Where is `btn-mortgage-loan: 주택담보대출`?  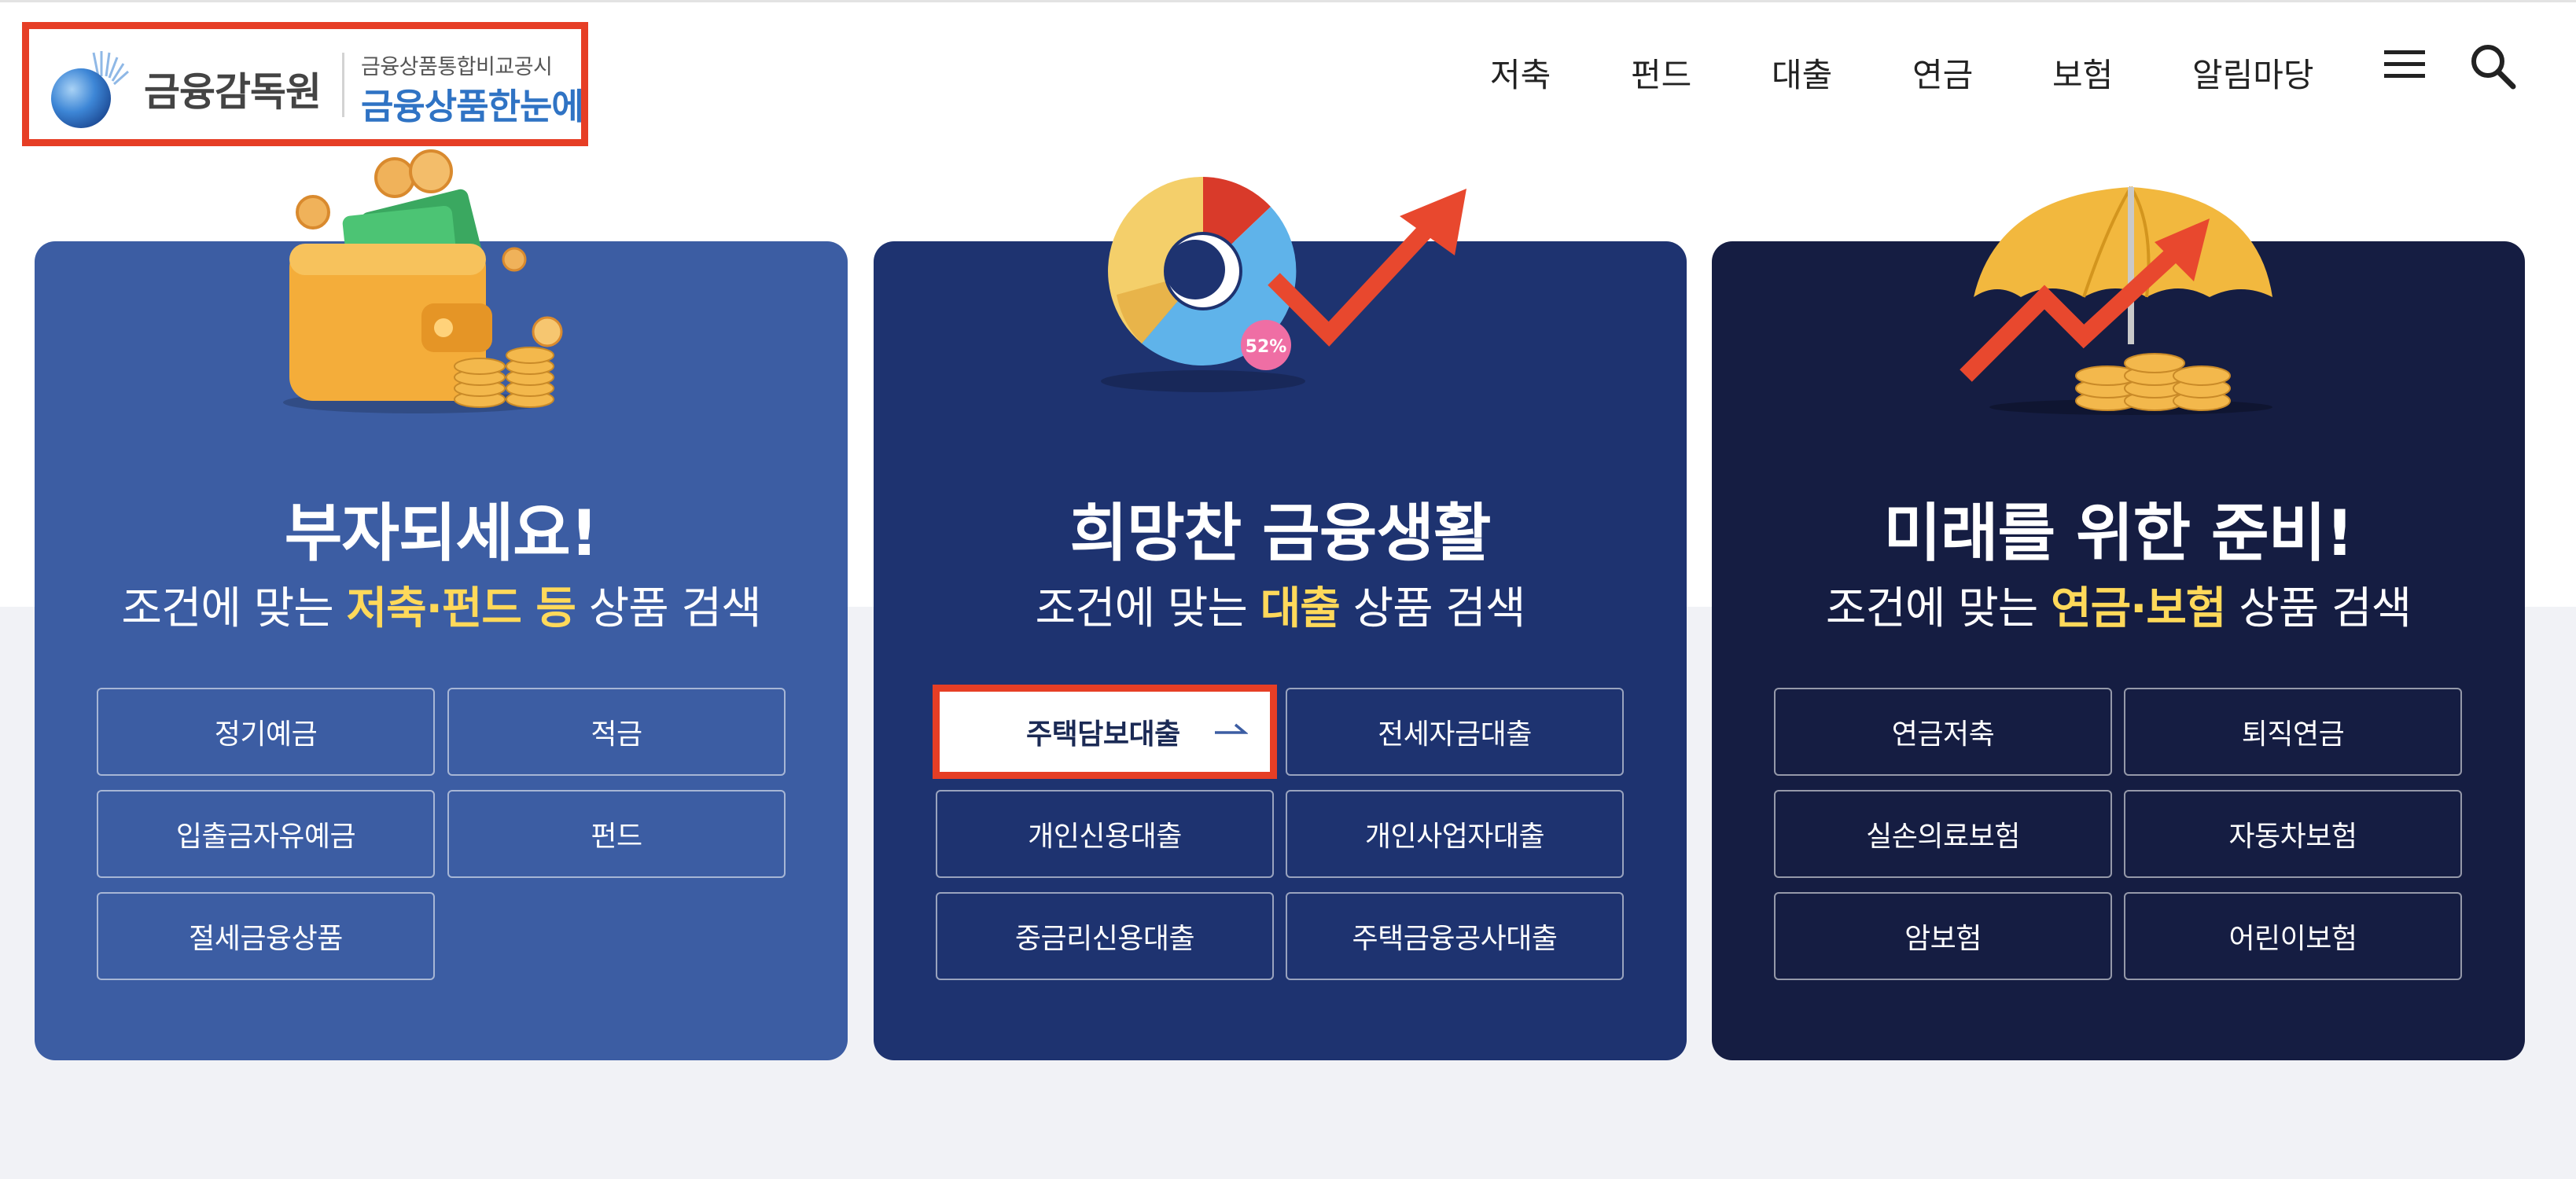 btn-mortgage-loan: 주택담보대출 is located at coordinates (1105, 732).